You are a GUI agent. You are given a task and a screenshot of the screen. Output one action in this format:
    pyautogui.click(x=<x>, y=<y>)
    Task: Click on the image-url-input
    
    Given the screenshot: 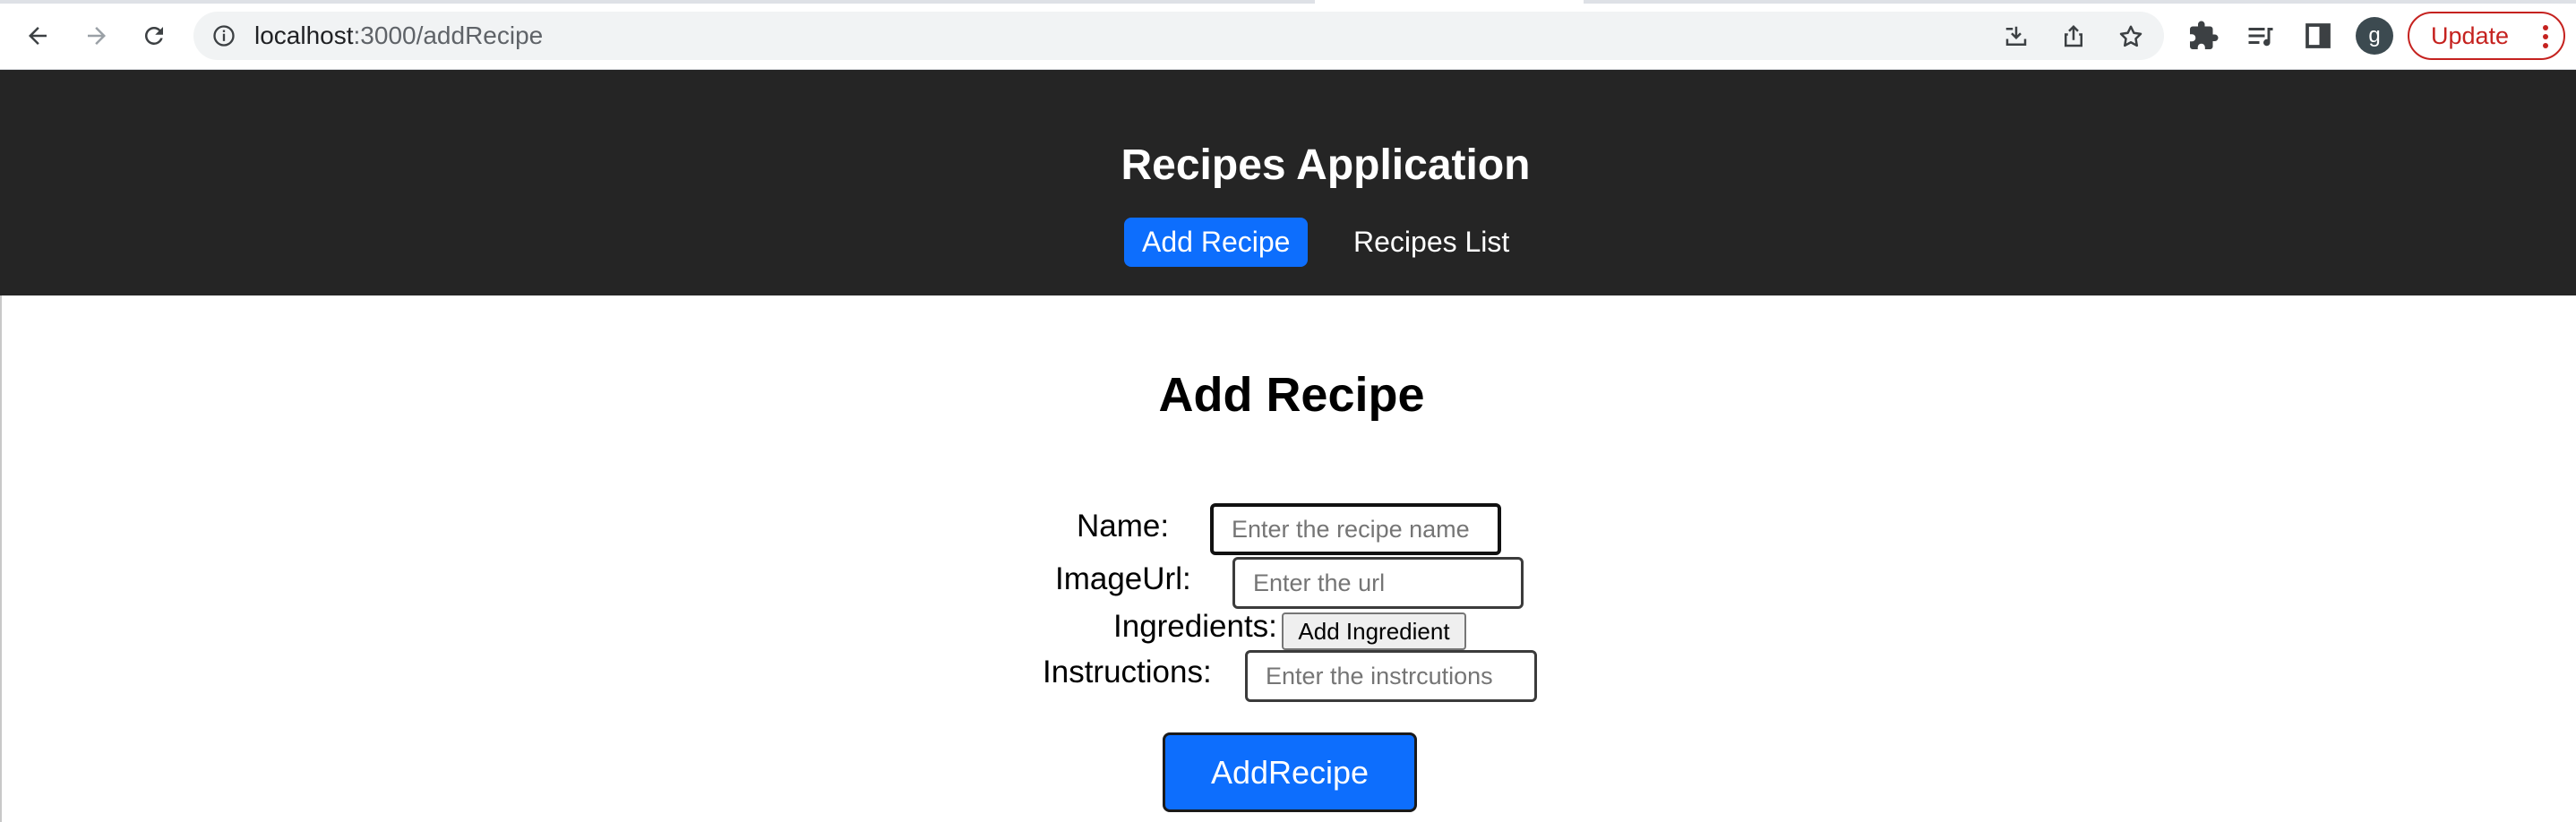 What is the action you would take?
    pyautogui.click(x=1378, y=583)
    